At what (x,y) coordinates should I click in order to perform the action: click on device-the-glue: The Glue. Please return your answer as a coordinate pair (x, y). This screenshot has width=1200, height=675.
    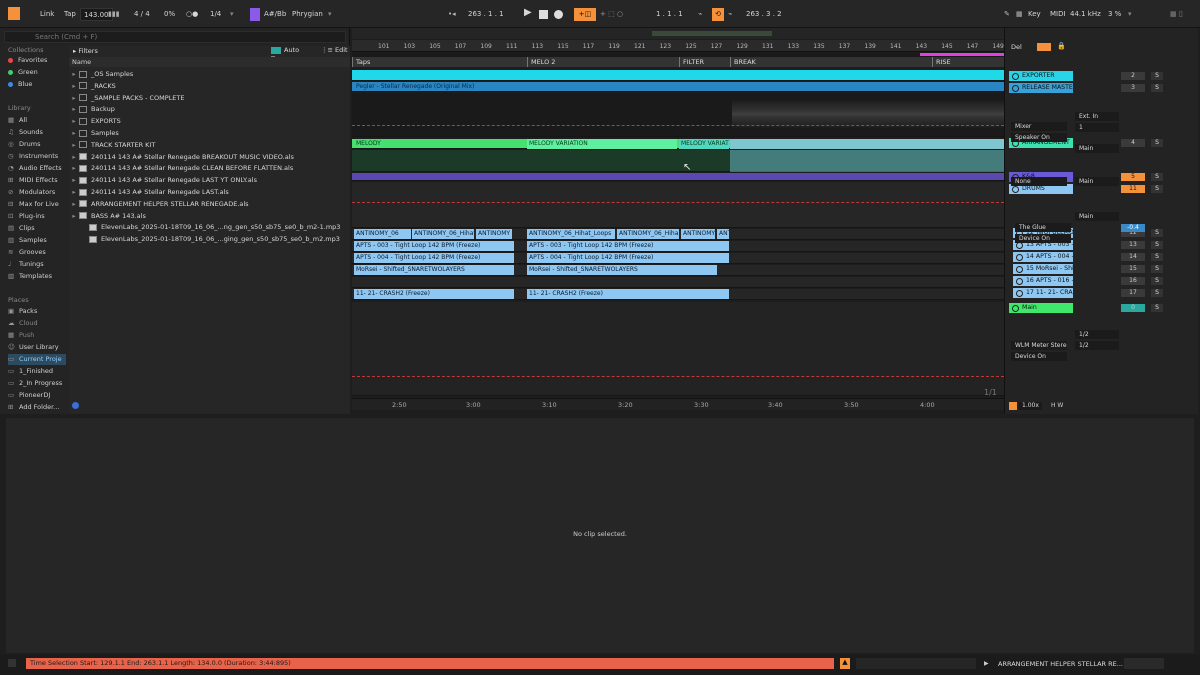
    Looking at the image, I should click on (1043, 227).